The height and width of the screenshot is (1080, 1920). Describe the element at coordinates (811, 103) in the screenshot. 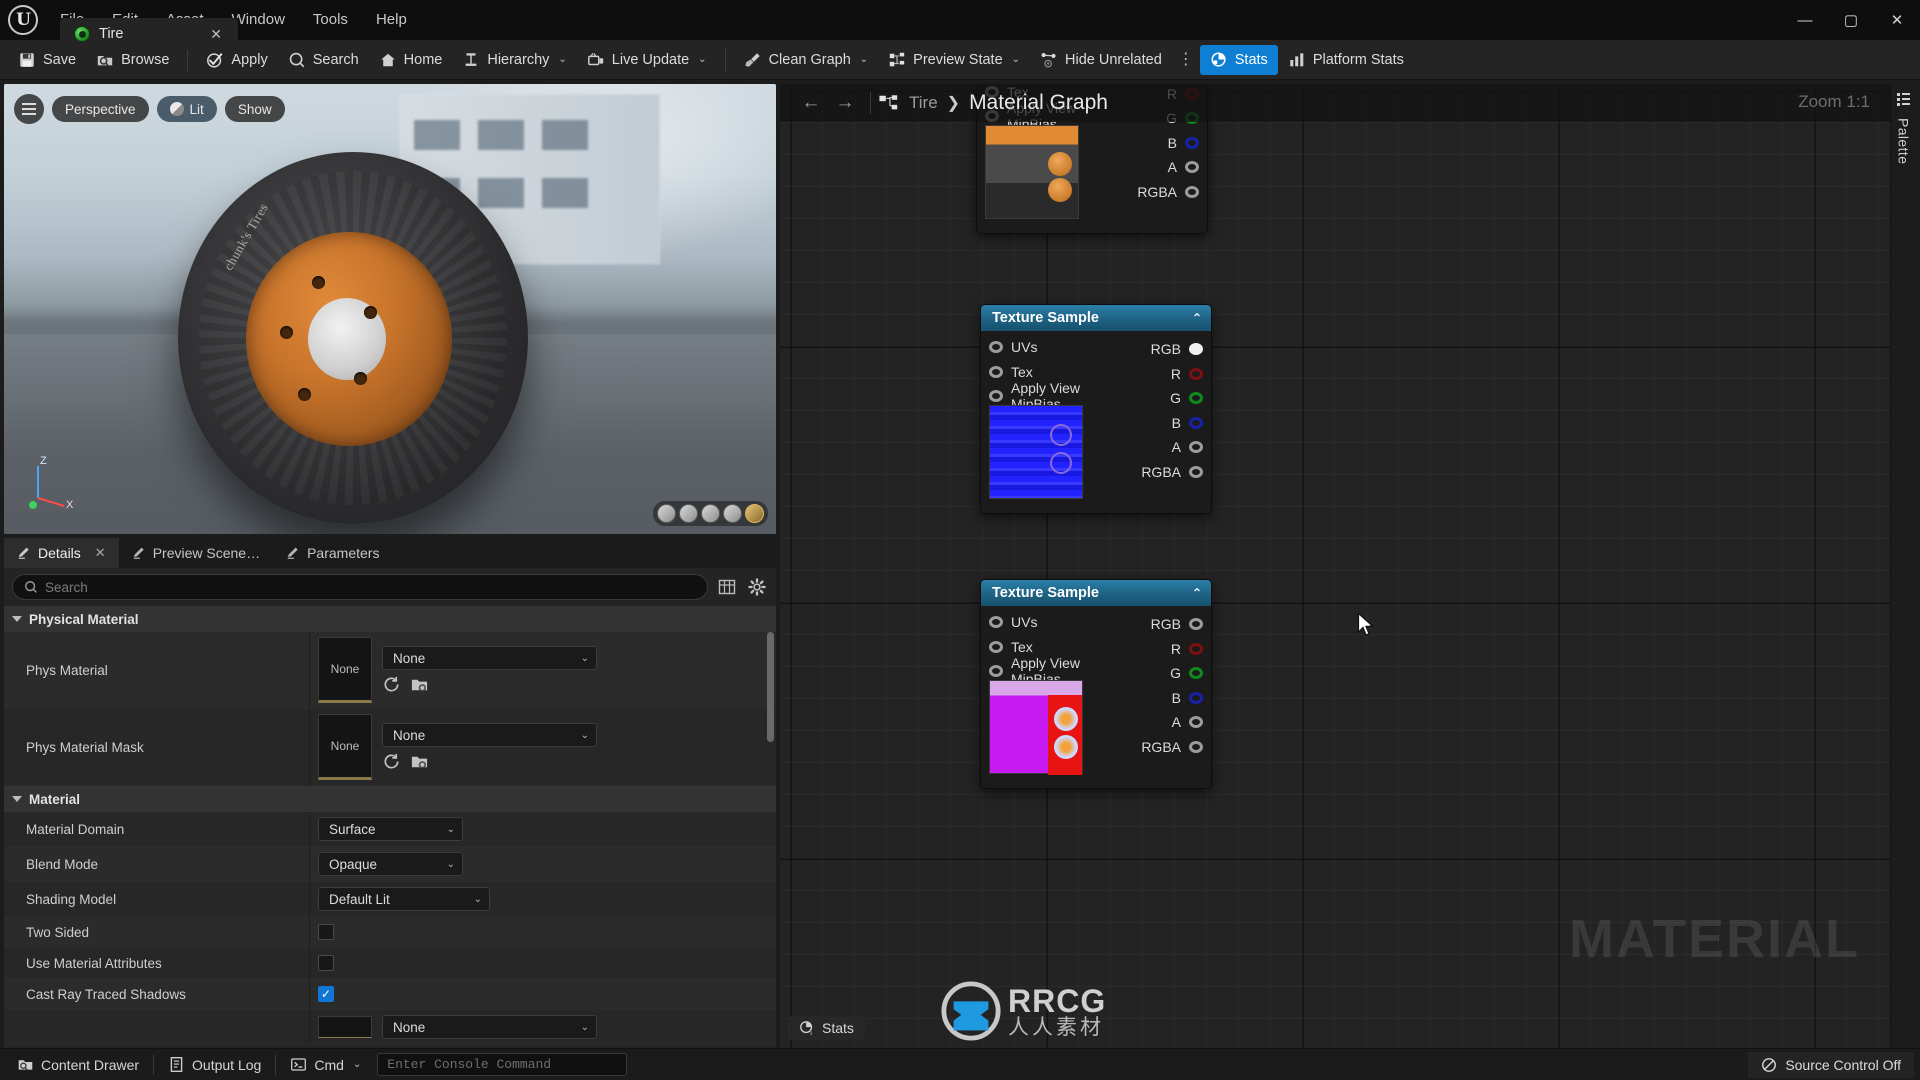

I see `nav-back-button: ←` at that location.